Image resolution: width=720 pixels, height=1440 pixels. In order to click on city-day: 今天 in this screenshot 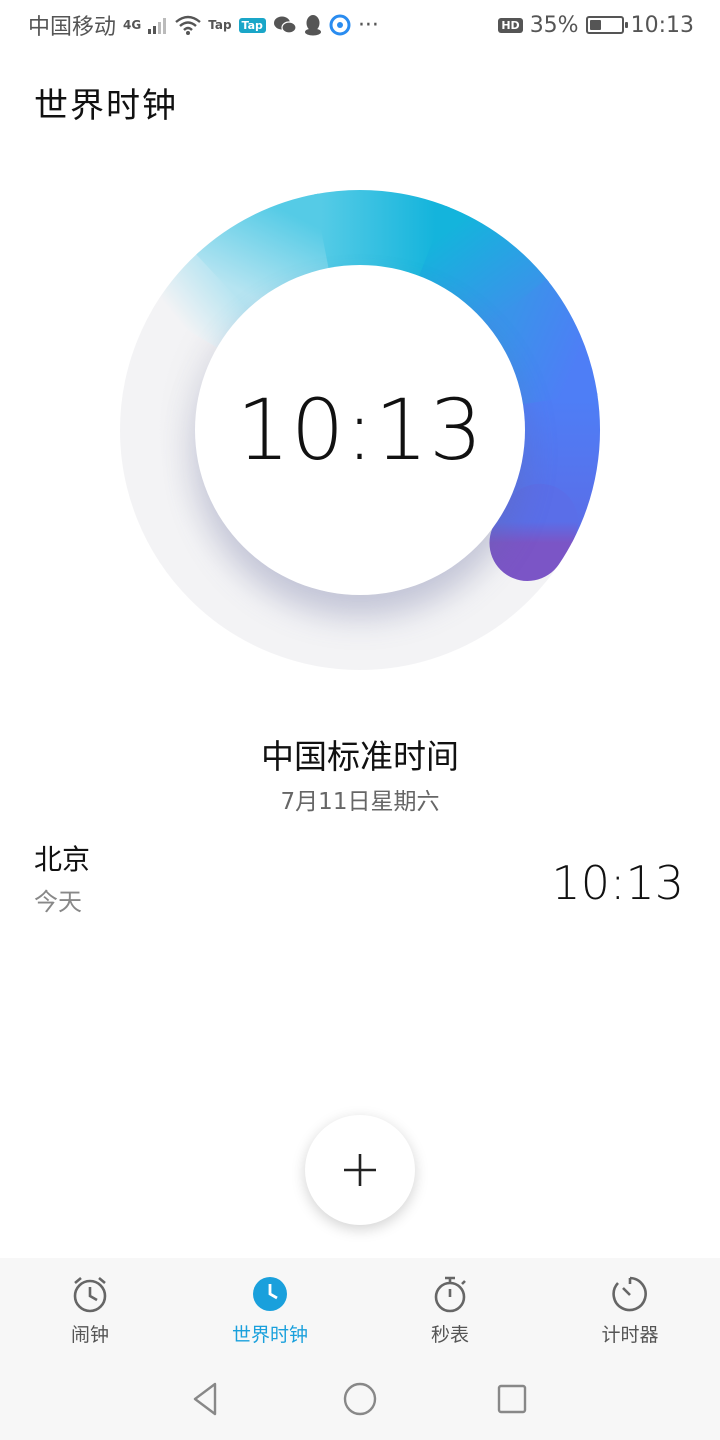, I will do `click(58, 902)`.